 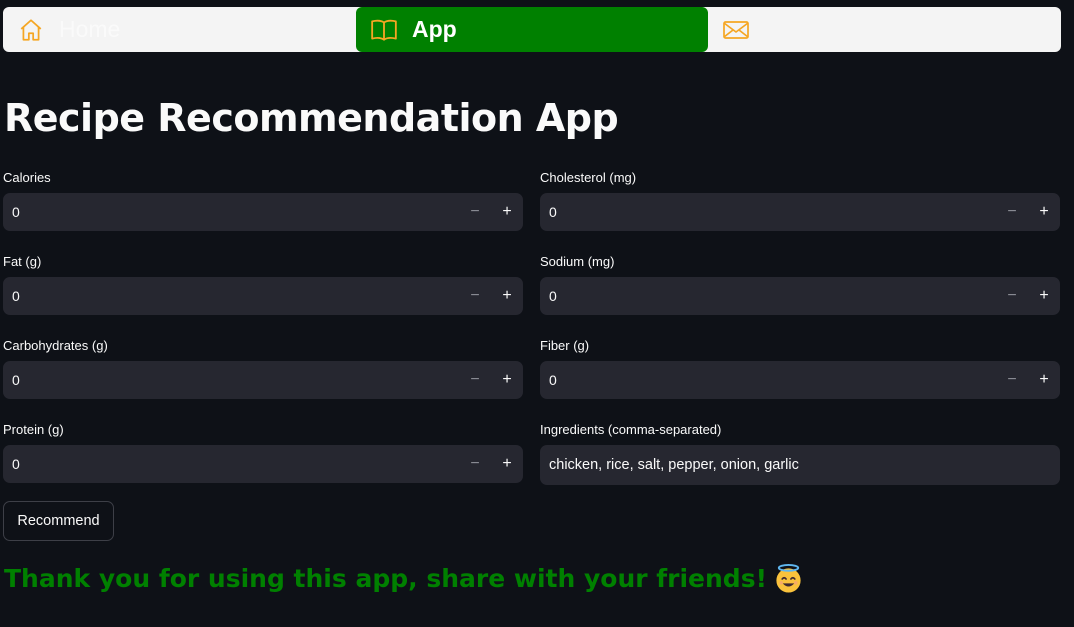 I want to click on calories-label: Calories, so click(x=27, y=177).